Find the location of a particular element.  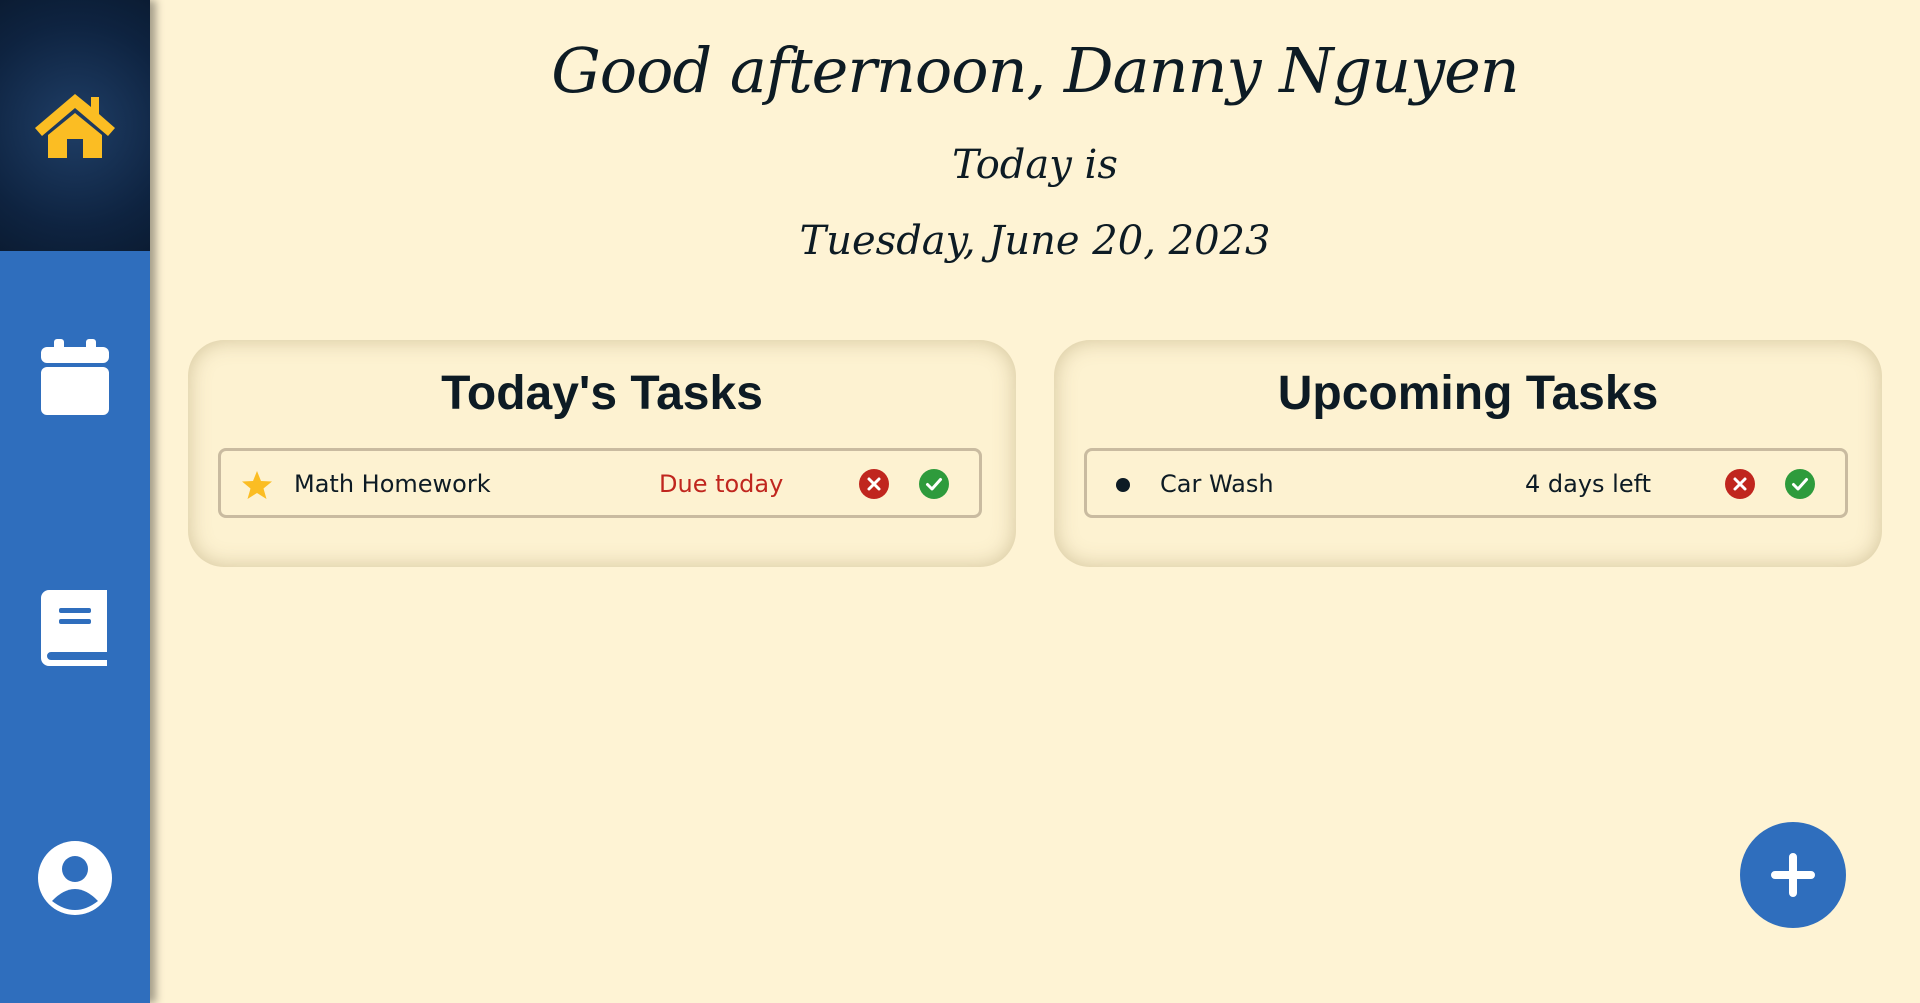

upcoming-tasks-panel: Upcoming Tasks Car Wash 4 days left is located at coordinates (1468, 453).